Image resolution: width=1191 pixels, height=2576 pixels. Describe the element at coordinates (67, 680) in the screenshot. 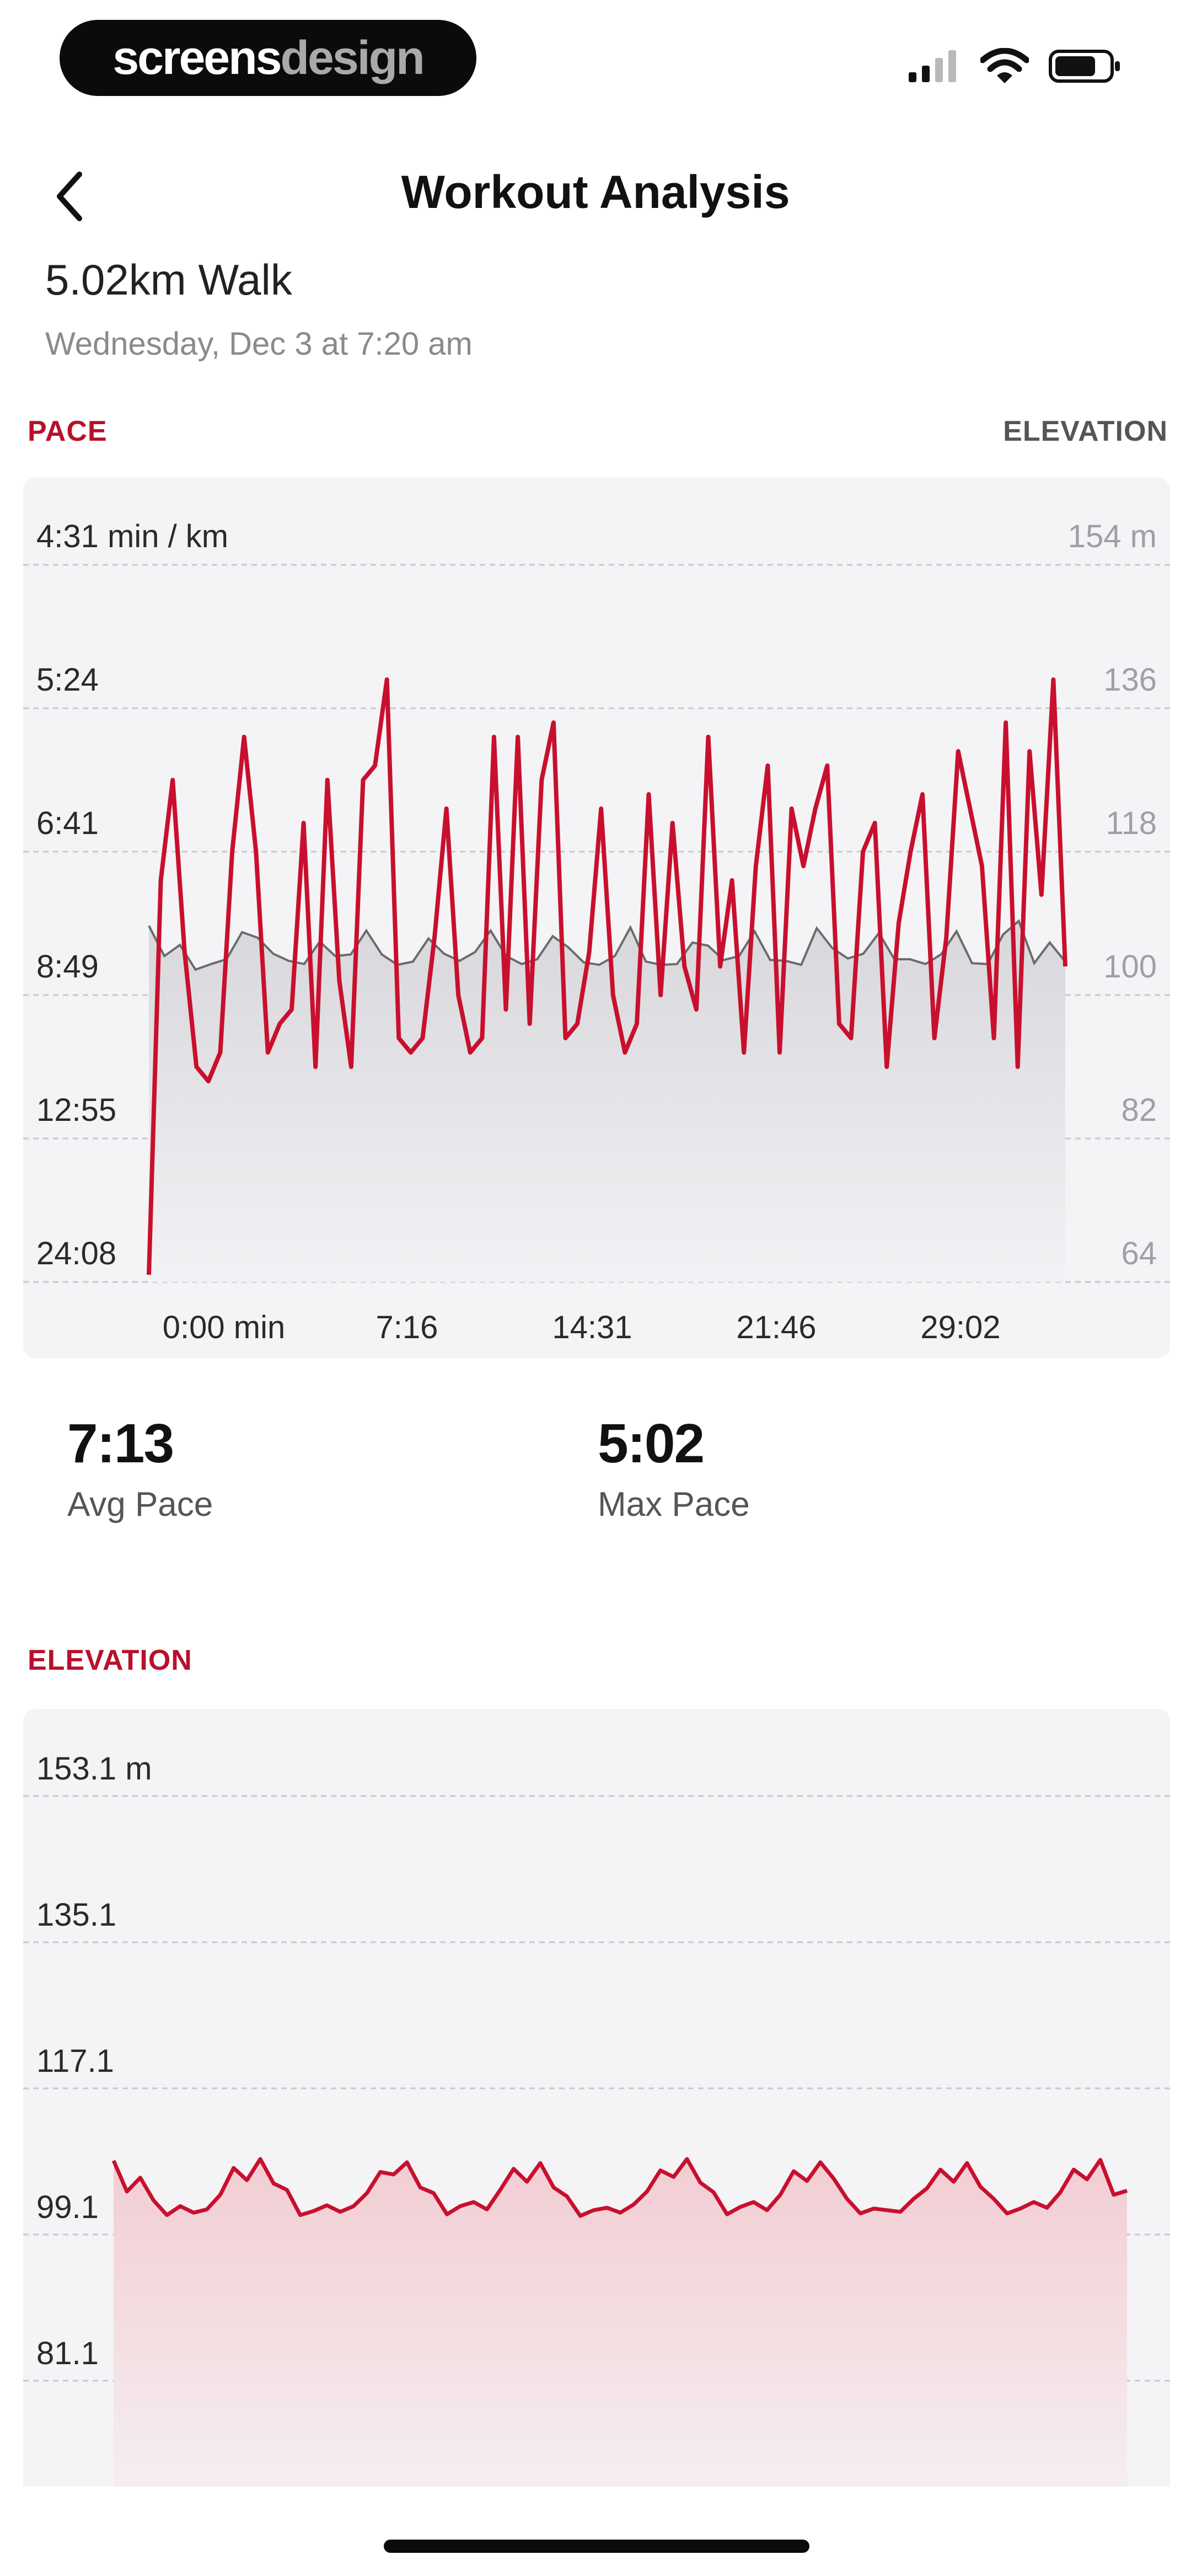

I see `pace-y-tick-label: 5:24` at that location.